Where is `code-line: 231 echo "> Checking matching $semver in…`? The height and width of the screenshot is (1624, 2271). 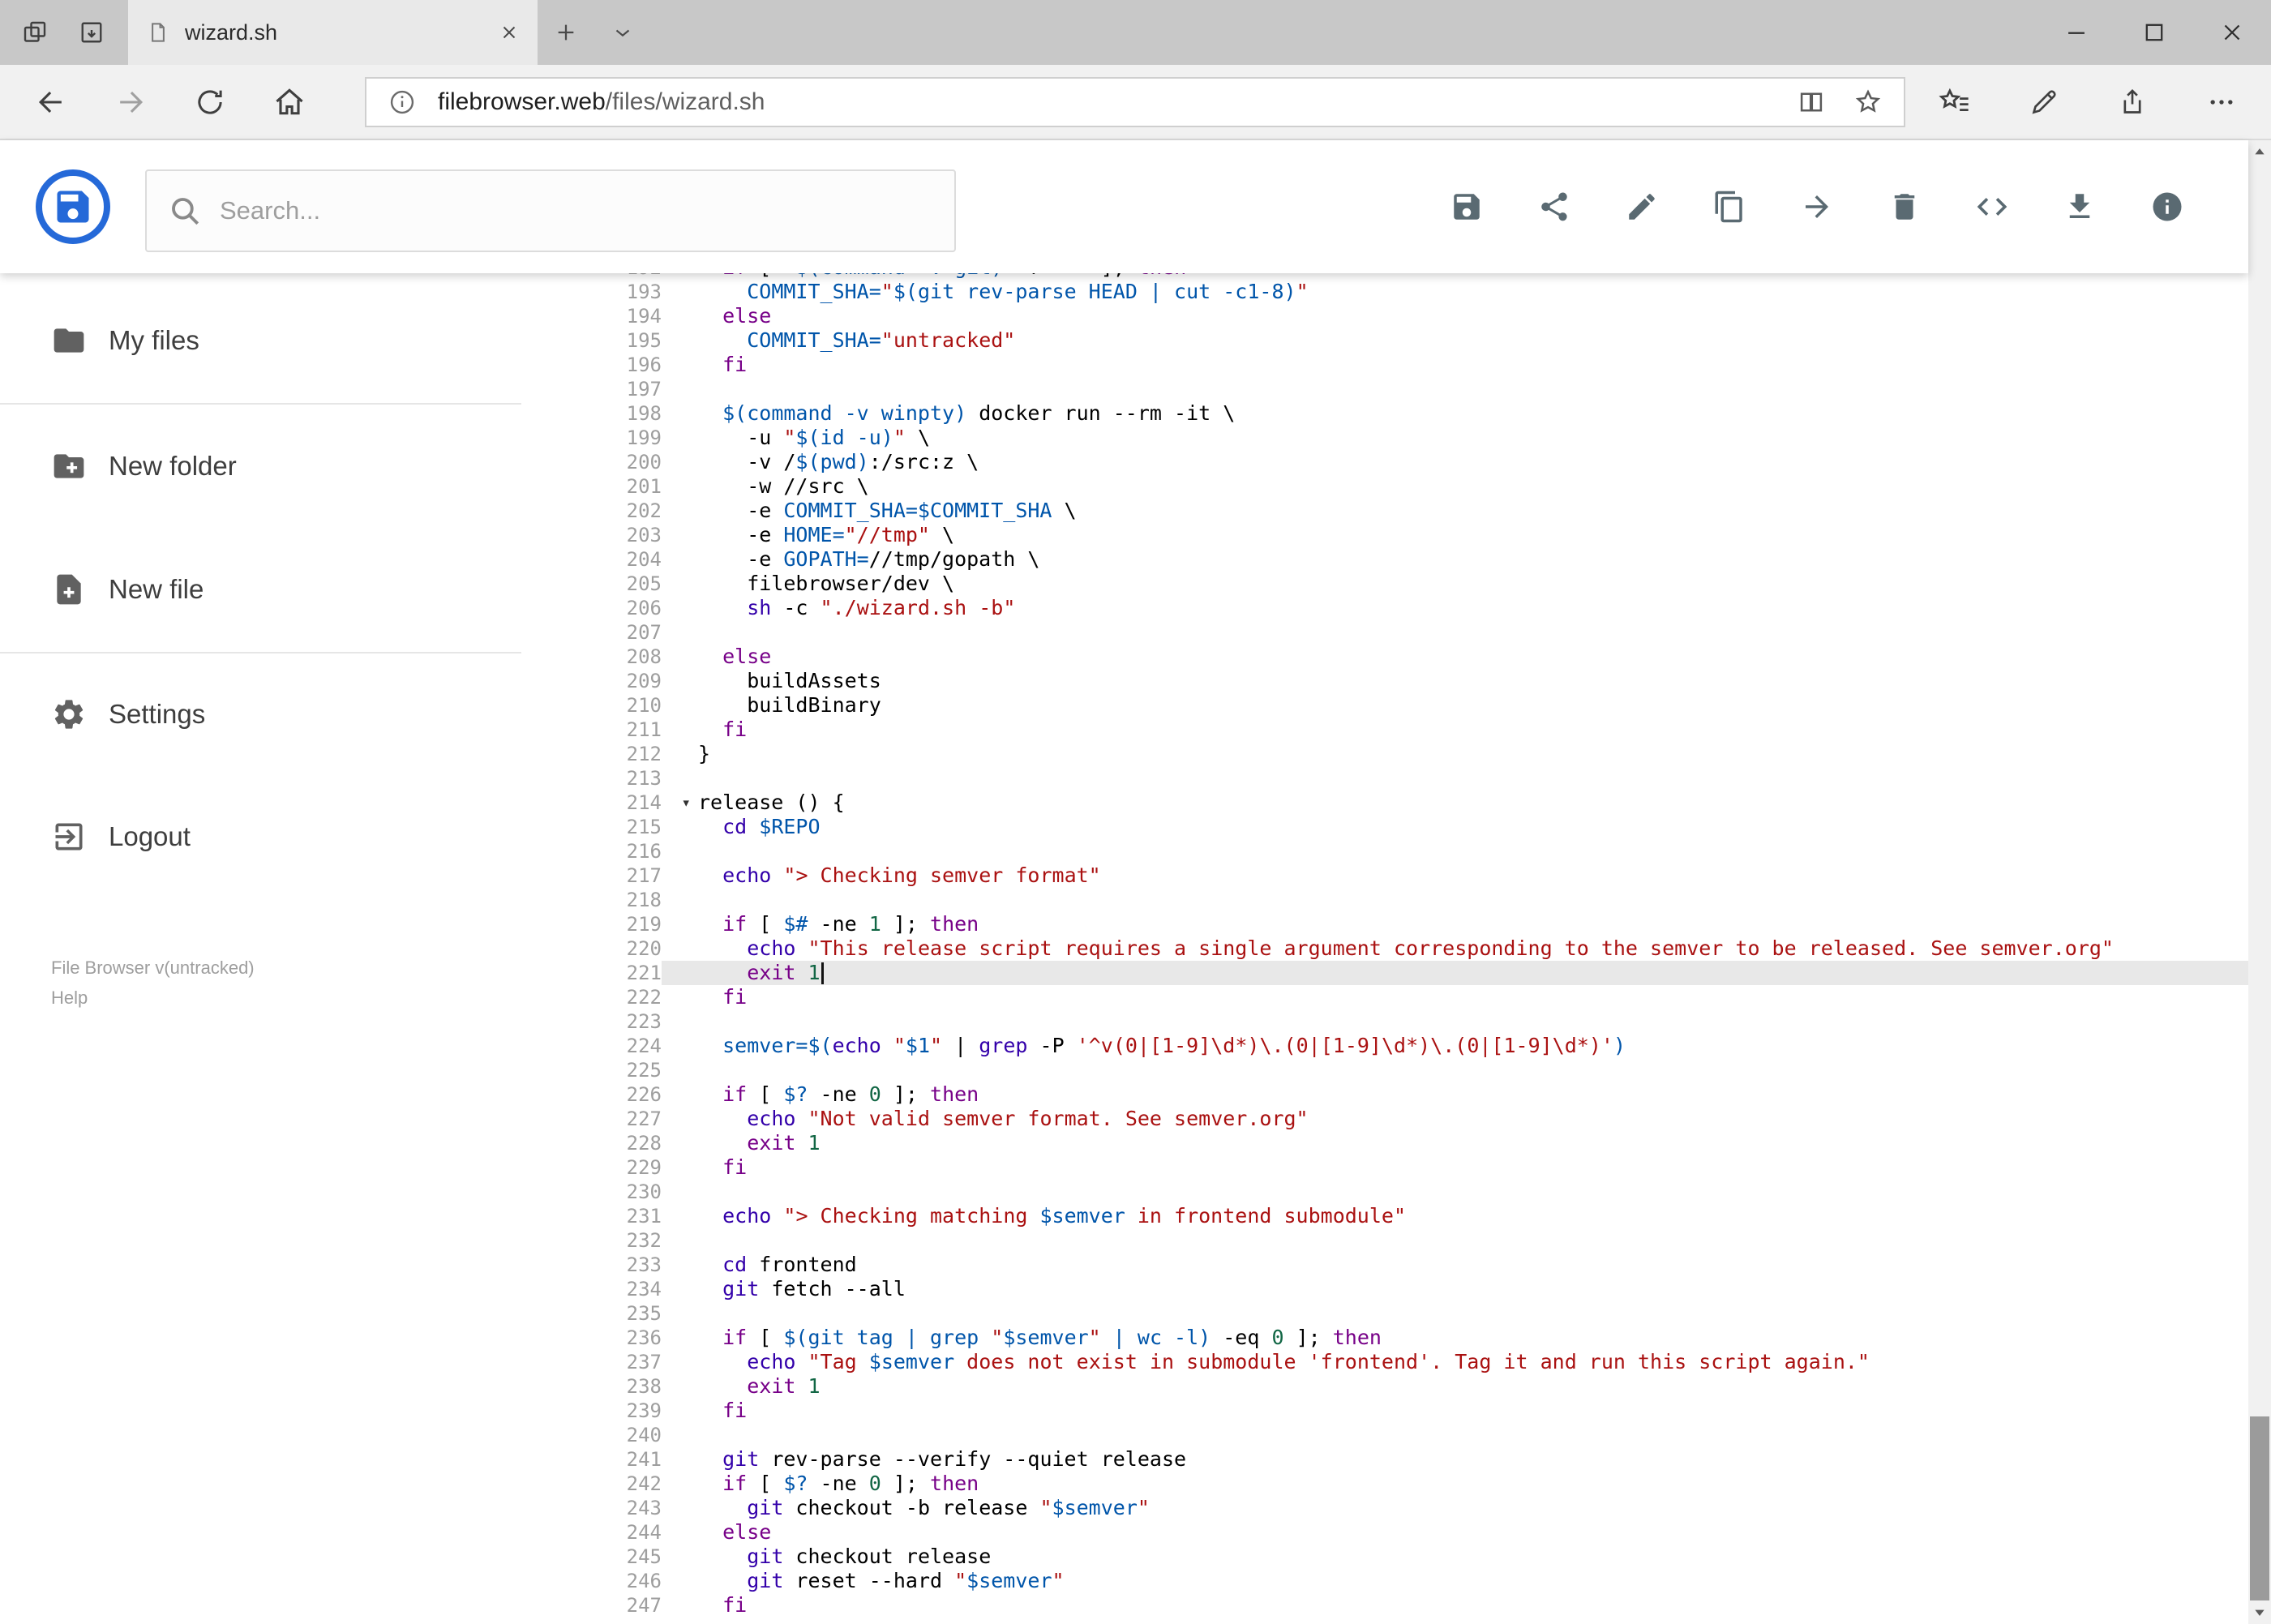 code-line: 231 echo "> Checking matching $semver in… is located at coordinates (1384, 1216).